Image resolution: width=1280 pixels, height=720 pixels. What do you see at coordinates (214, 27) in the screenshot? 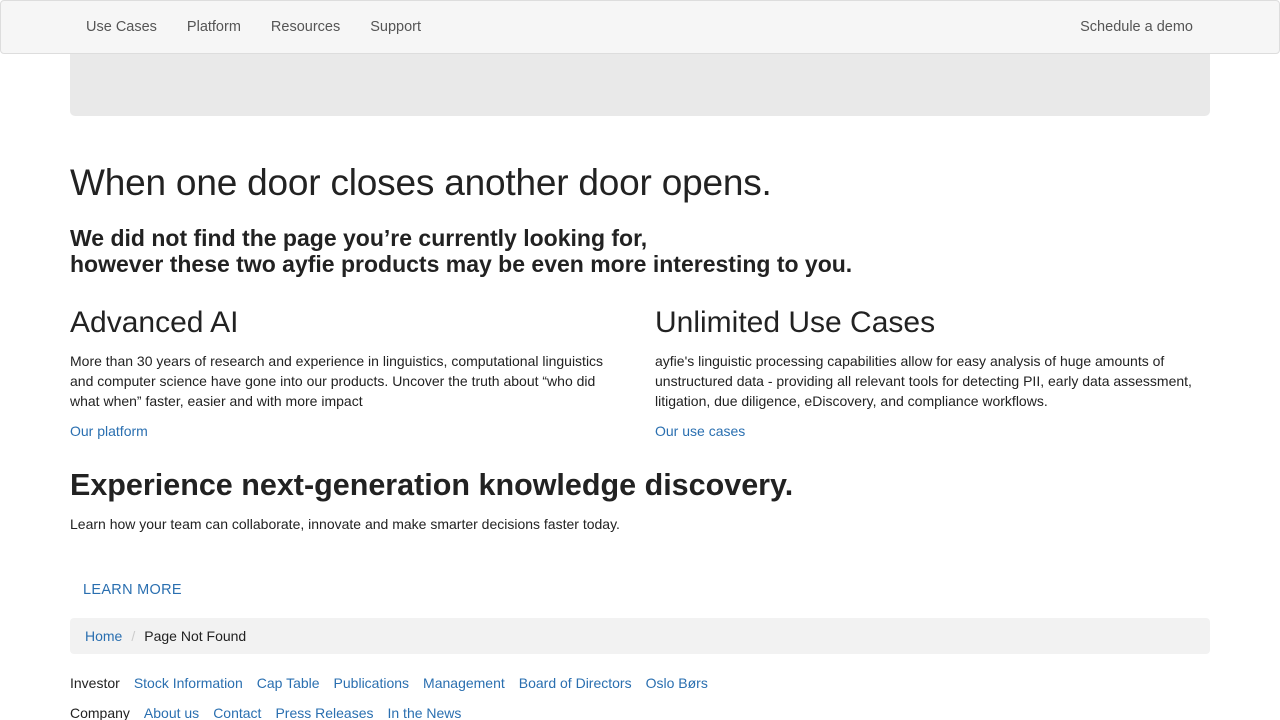
I see `nav-item-platform: Platform` at bounding box center [214, 27].